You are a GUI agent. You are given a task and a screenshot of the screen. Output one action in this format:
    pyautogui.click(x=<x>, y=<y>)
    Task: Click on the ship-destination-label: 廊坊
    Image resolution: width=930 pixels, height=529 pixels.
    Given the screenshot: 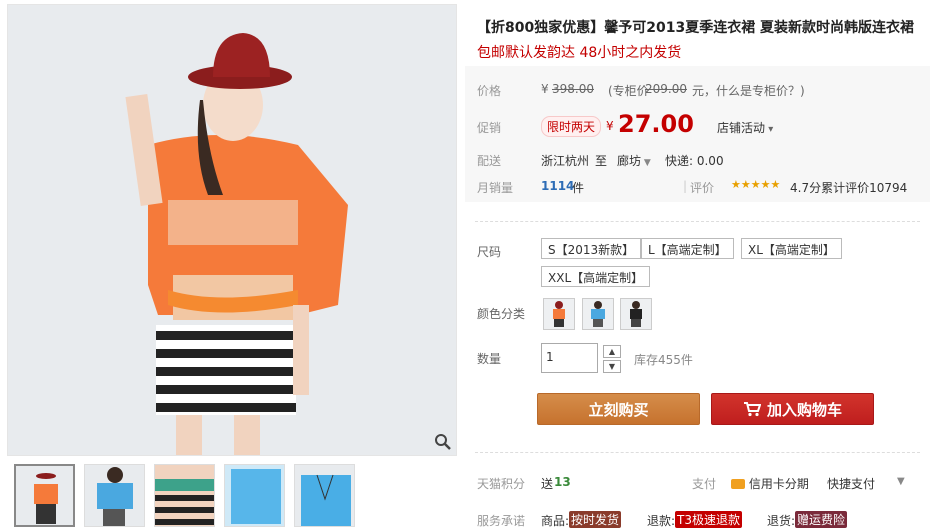 What is the action you would take?
    pyautogui.click(x=629, y=161)
    